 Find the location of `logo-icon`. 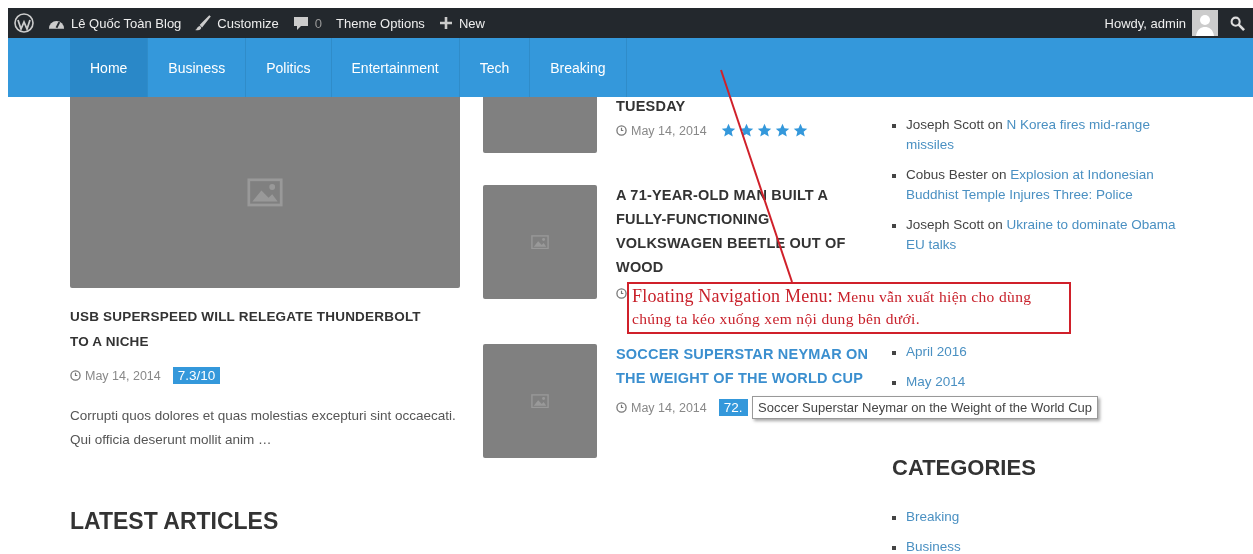

logo-icon is located at coordinates (24, 23).